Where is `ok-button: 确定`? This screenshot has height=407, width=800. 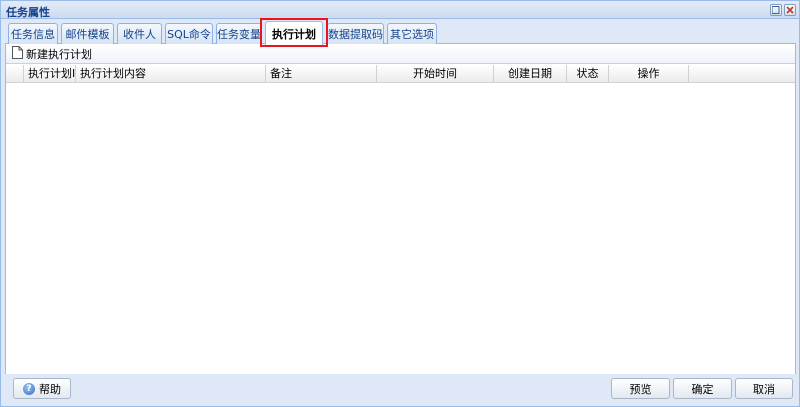 ok-button: 确定 is located at coordinates (702, 388).